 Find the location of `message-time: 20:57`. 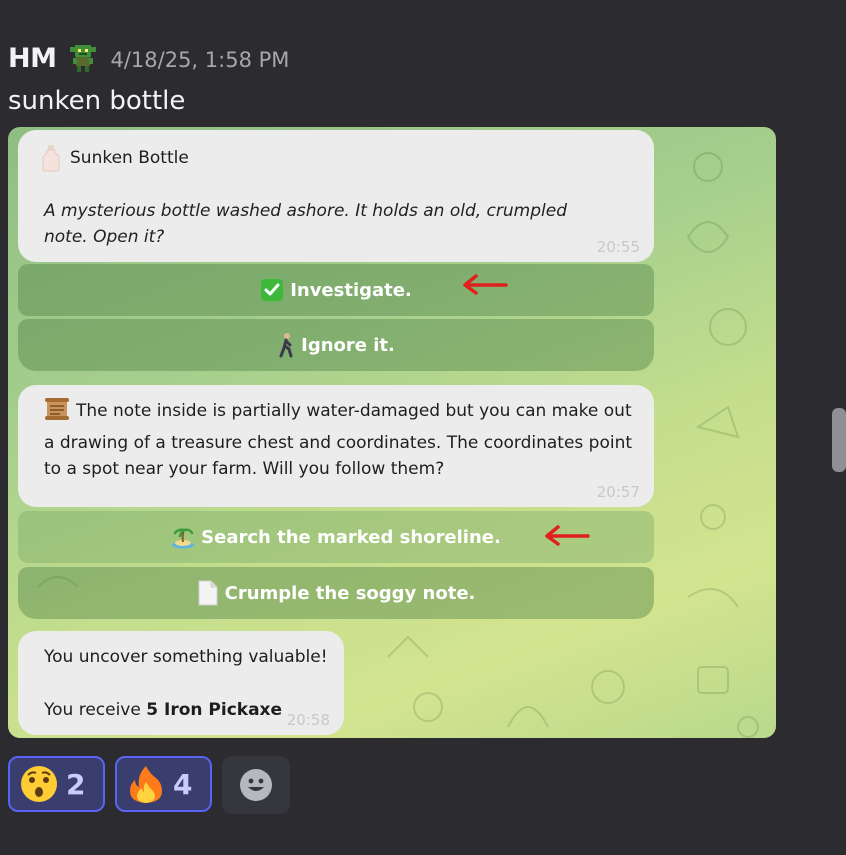

message-time: 20:57 is located at coordinates (618, 492).